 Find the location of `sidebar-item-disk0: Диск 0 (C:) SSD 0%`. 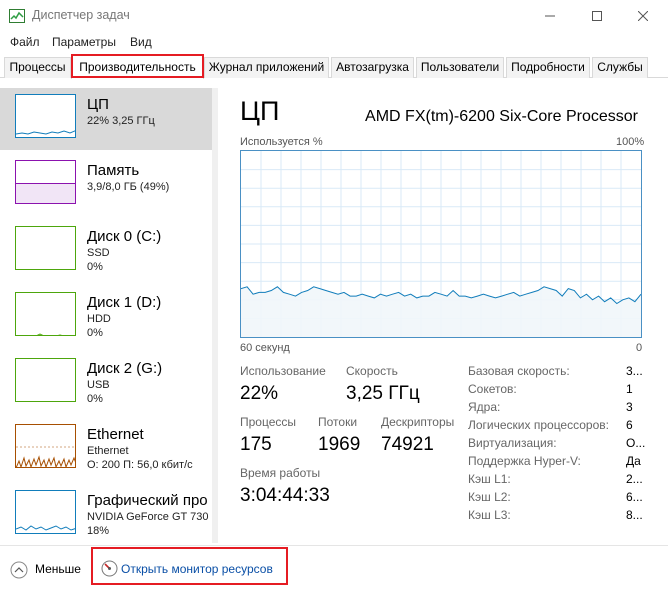

sidebar-item-disk0: Диск 0 (C:) SSD 0% is located at coordinates (106, 251).